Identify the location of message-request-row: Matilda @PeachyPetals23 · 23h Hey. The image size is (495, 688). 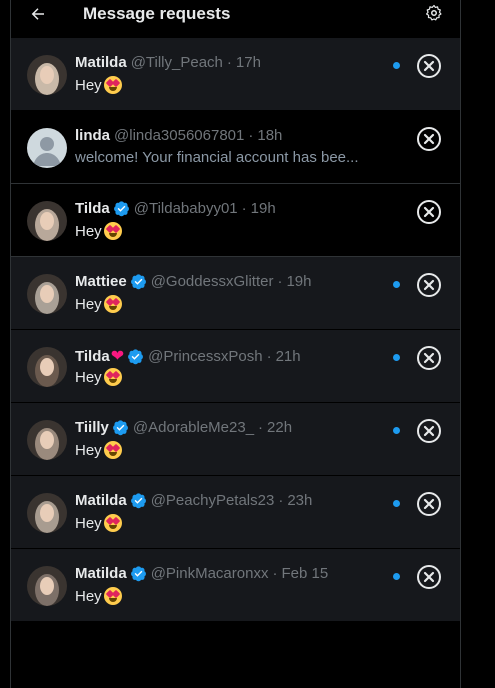
(235, 512).